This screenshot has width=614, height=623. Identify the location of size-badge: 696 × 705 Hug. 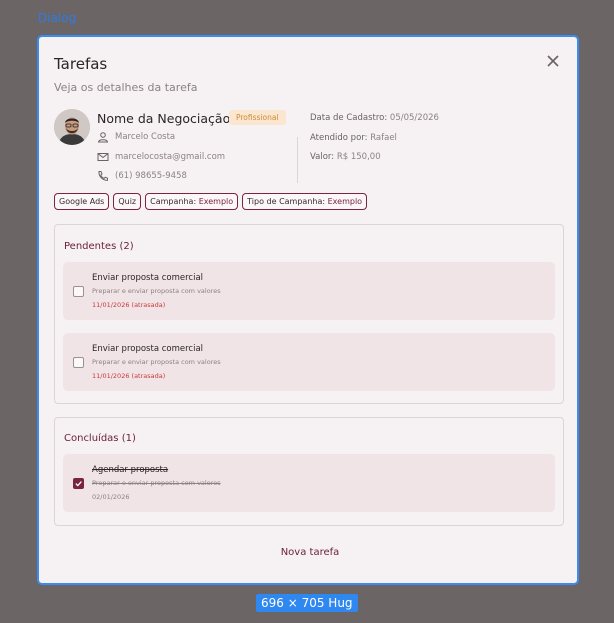
(307, 603).